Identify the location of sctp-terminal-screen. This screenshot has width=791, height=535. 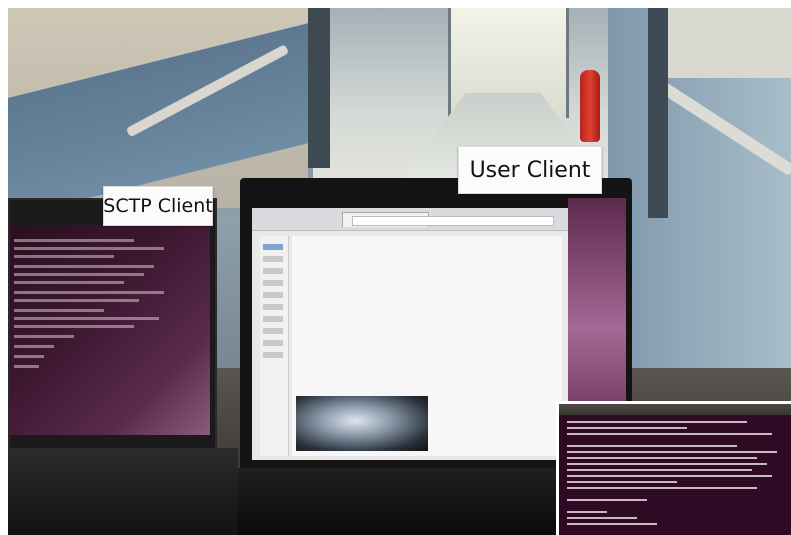
(110, 330).